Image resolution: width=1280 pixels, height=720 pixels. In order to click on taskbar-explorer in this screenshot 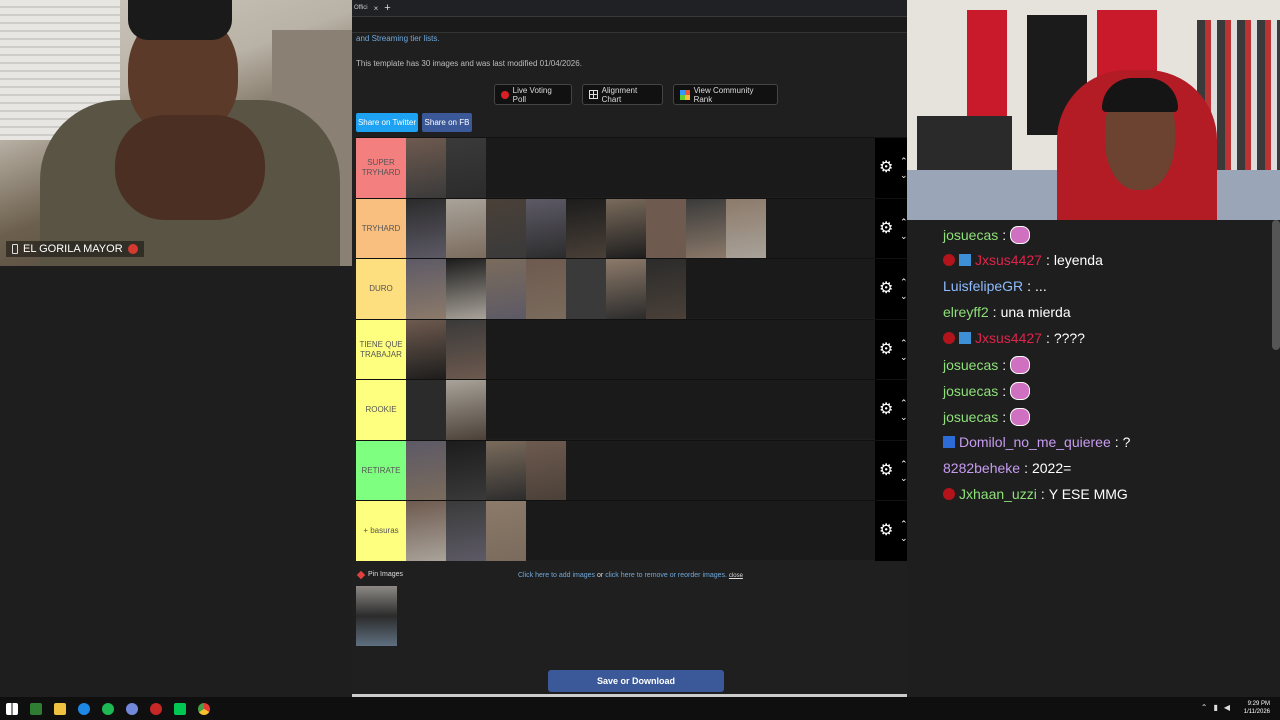, I will do `click(60, 708)`.